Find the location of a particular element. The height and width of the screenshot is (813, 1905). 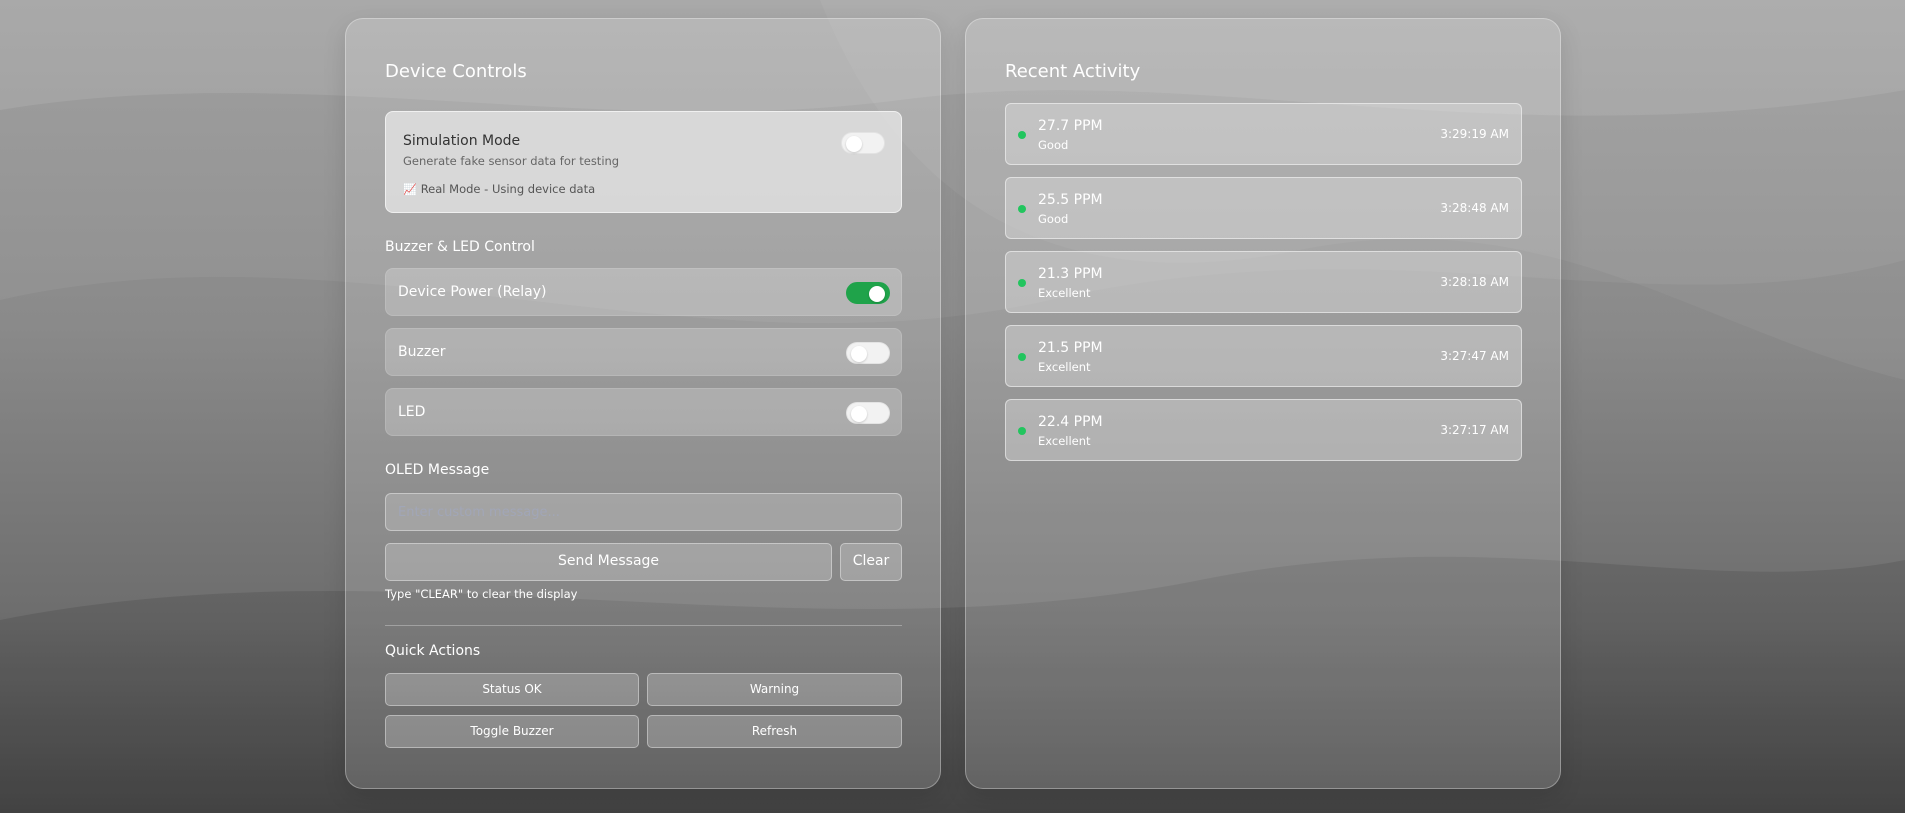

simulation-mode-title: Simulation Mode is located at coordinates (462, 141).